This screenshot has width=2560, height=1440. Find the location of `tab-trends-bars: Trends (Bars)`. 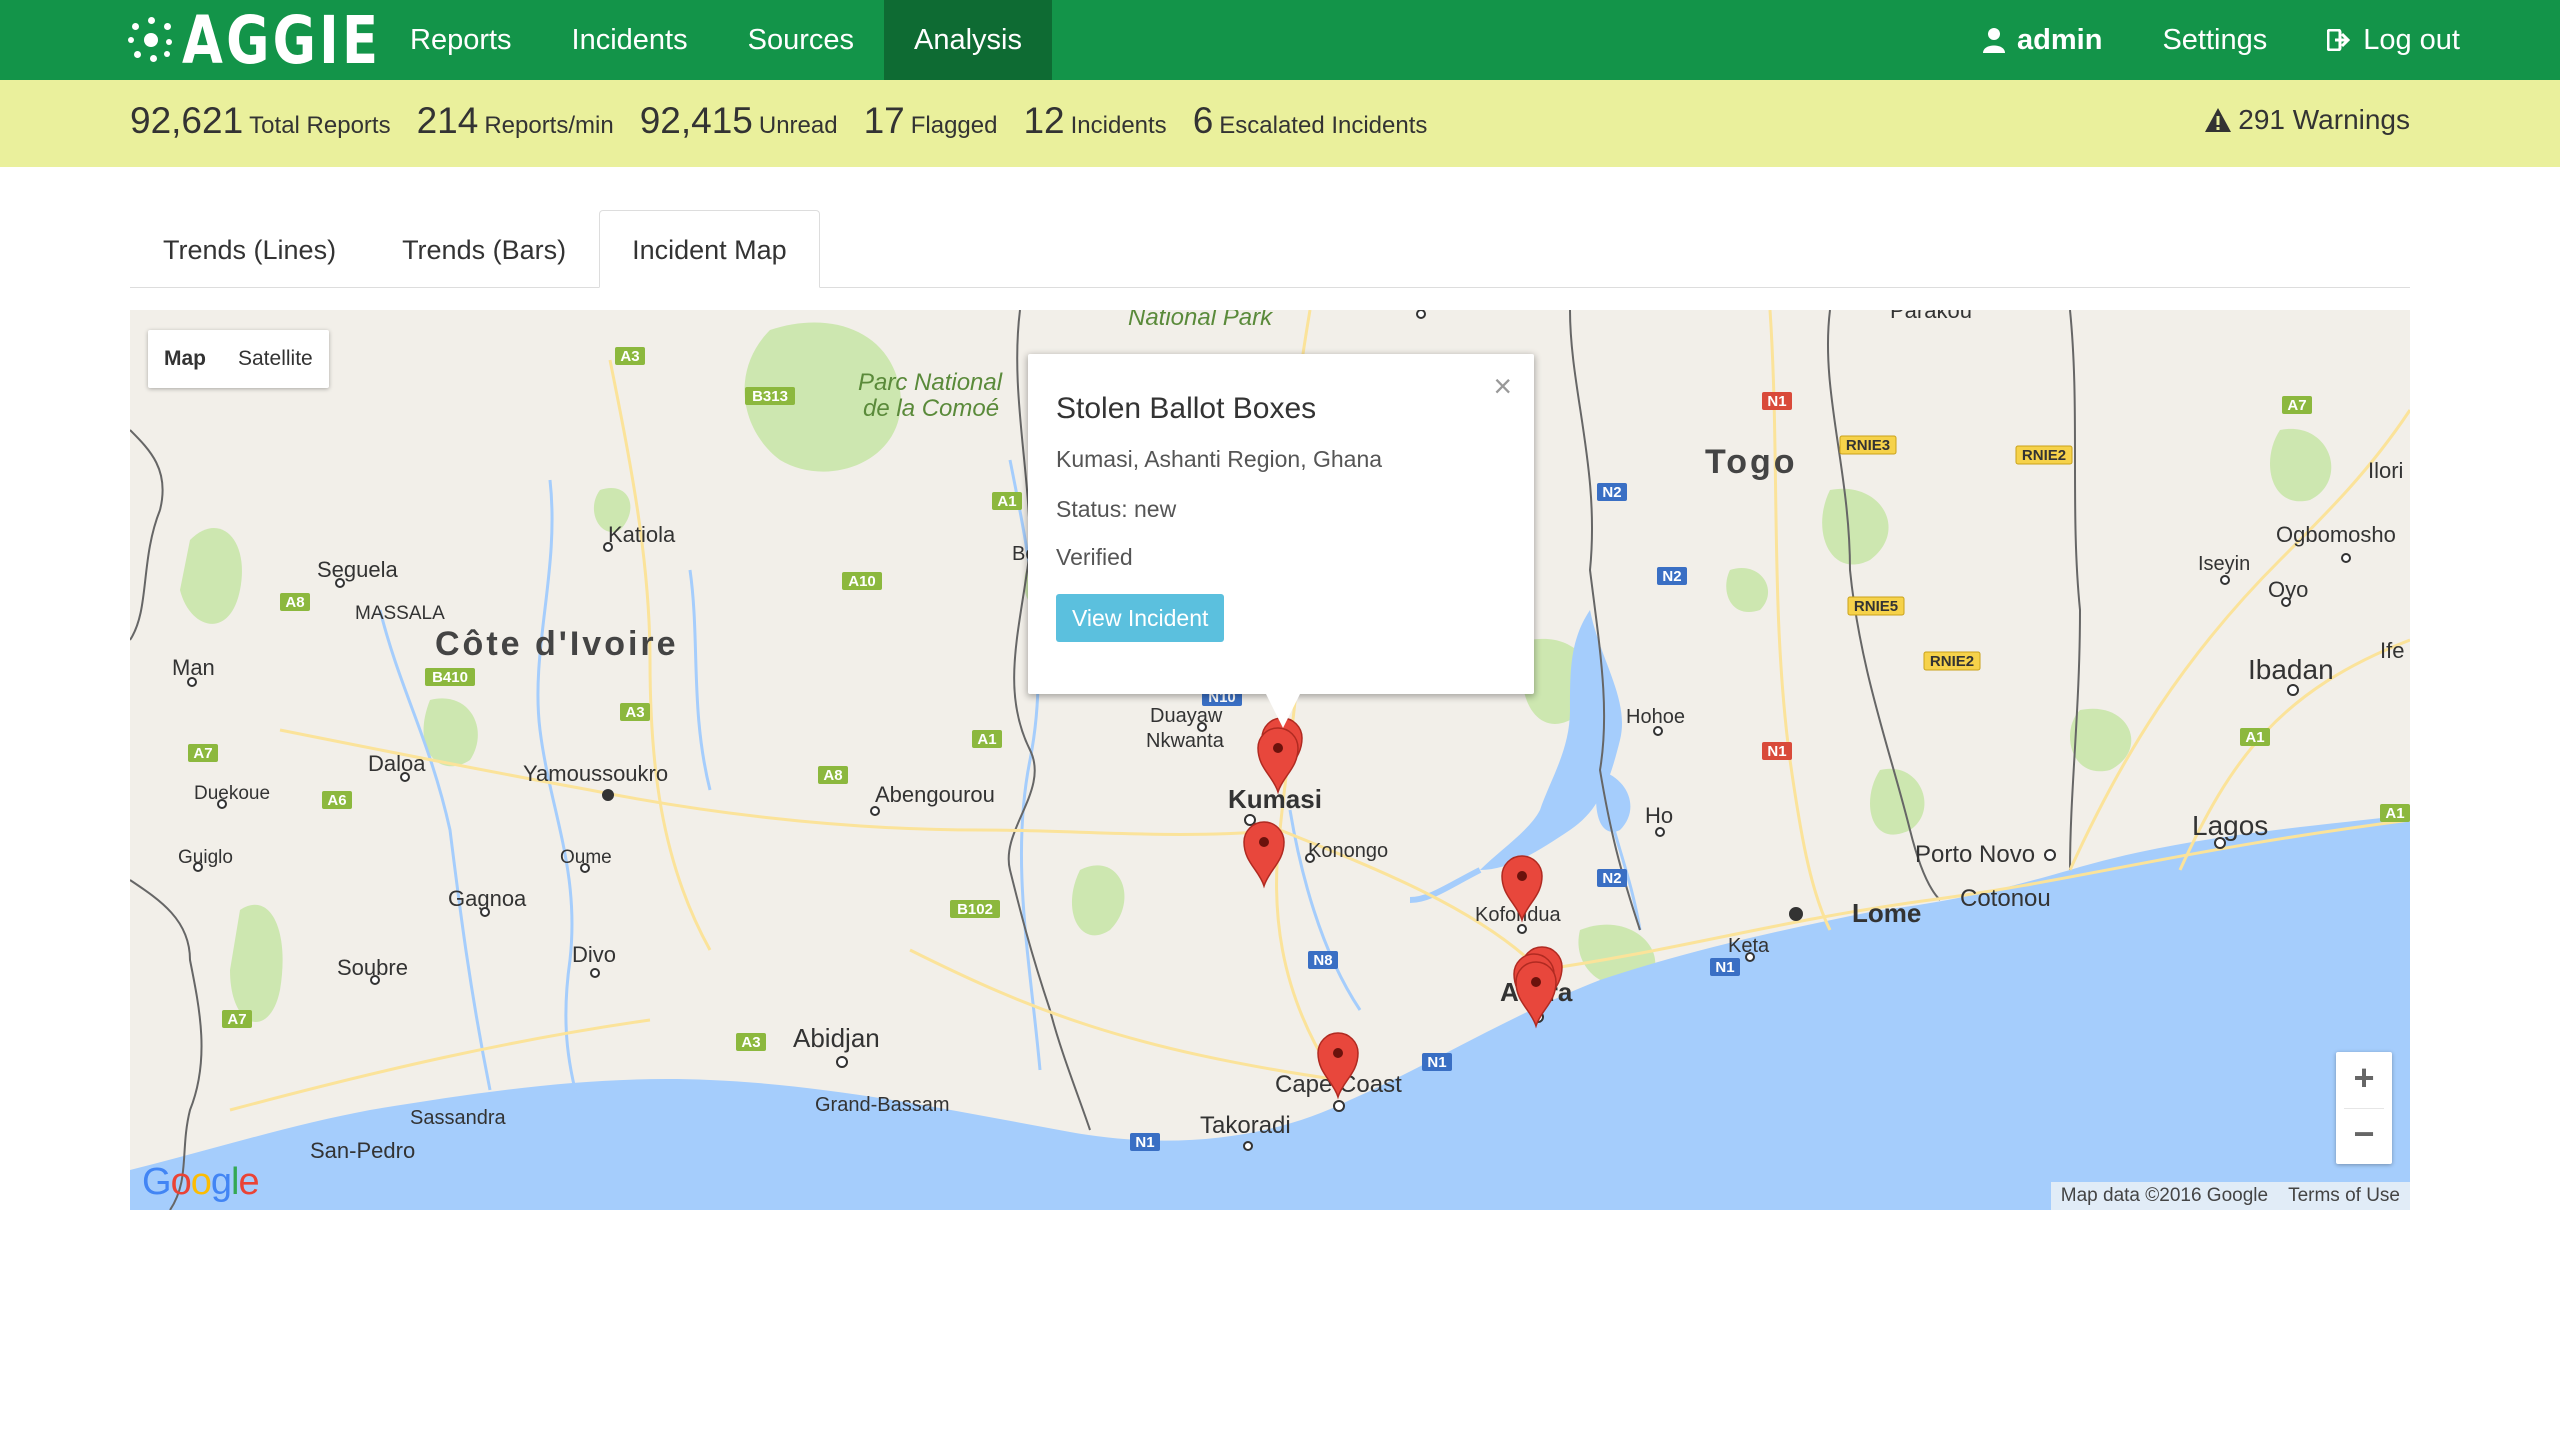

tab-trends-bars: Trends (Bars) is located at coordinates (484, 249).